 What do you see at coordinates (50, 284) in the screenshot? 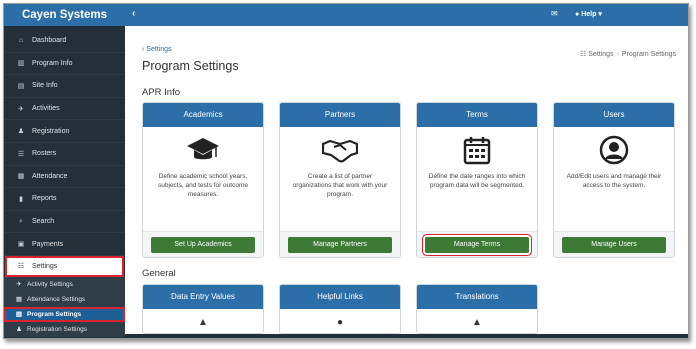
I see `submenu-item-label: Activity Settings` at bounding box center [50, 284].